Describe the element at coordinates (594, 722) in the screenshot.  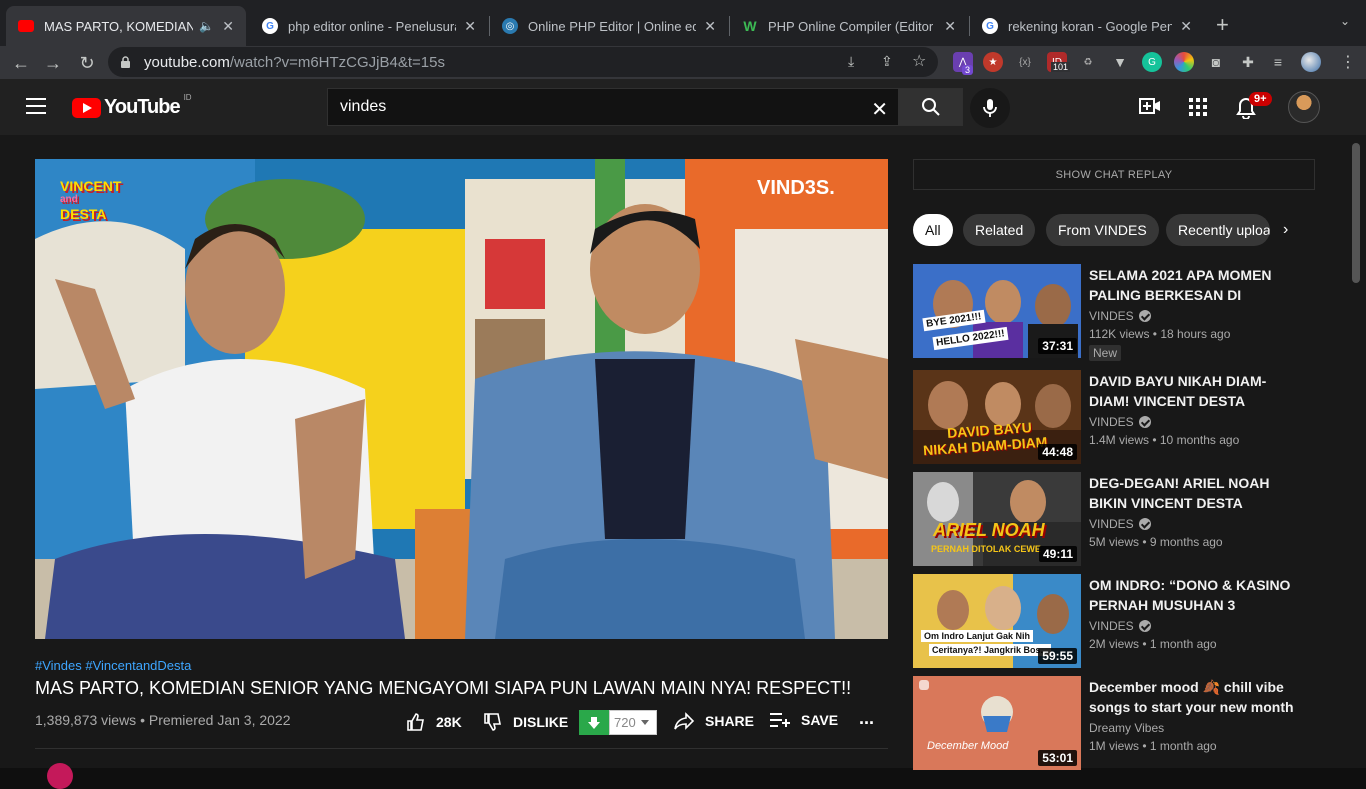
I see `download-arrow-icon` at that location.